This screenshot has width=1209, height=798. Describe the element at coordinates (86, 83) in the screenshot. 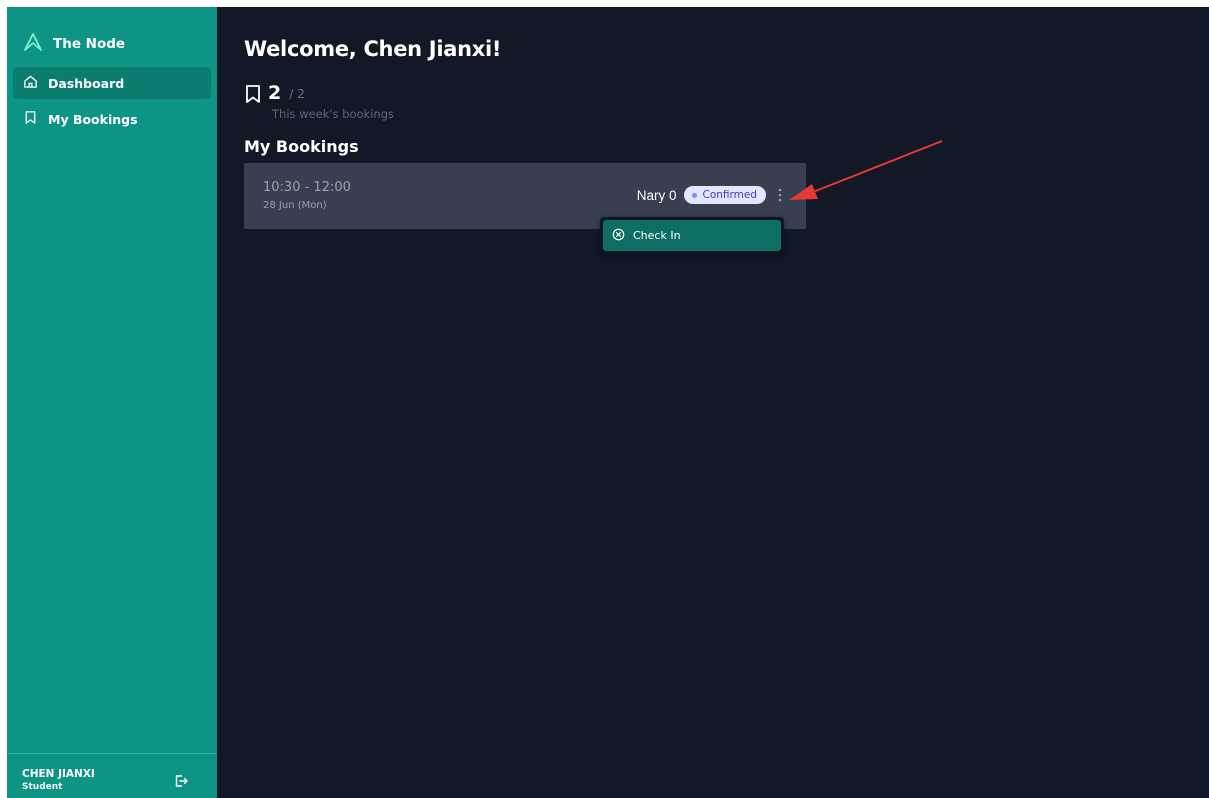

I see `sidebar-item-label: Dashboard` at that location.